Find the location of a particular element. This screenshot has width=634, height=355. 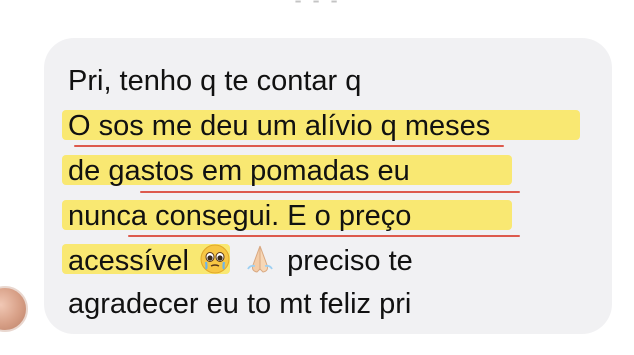

message-line-5: acessível preciso te is located at coordinates (240, 263).